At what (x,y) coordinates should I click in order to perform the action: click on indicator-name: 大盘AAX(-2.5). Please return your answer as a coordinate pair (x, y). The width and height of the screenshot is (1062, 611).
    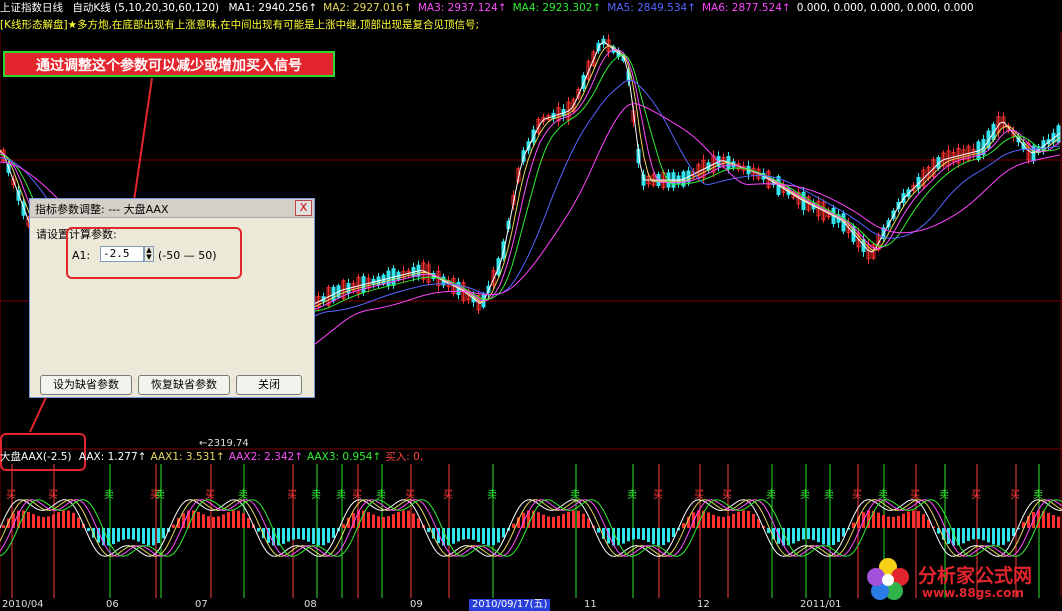
    Looking at the image, I should click on (36, 457).